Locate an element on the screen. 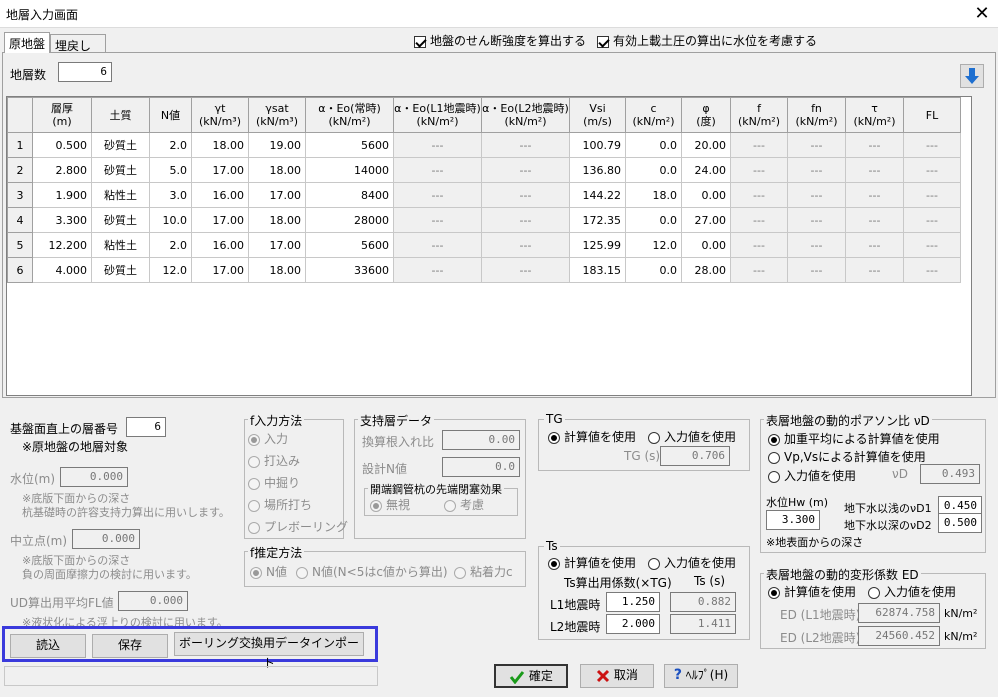  deform-option-input: 入力値を使用 is located at coordinates (912, 591).